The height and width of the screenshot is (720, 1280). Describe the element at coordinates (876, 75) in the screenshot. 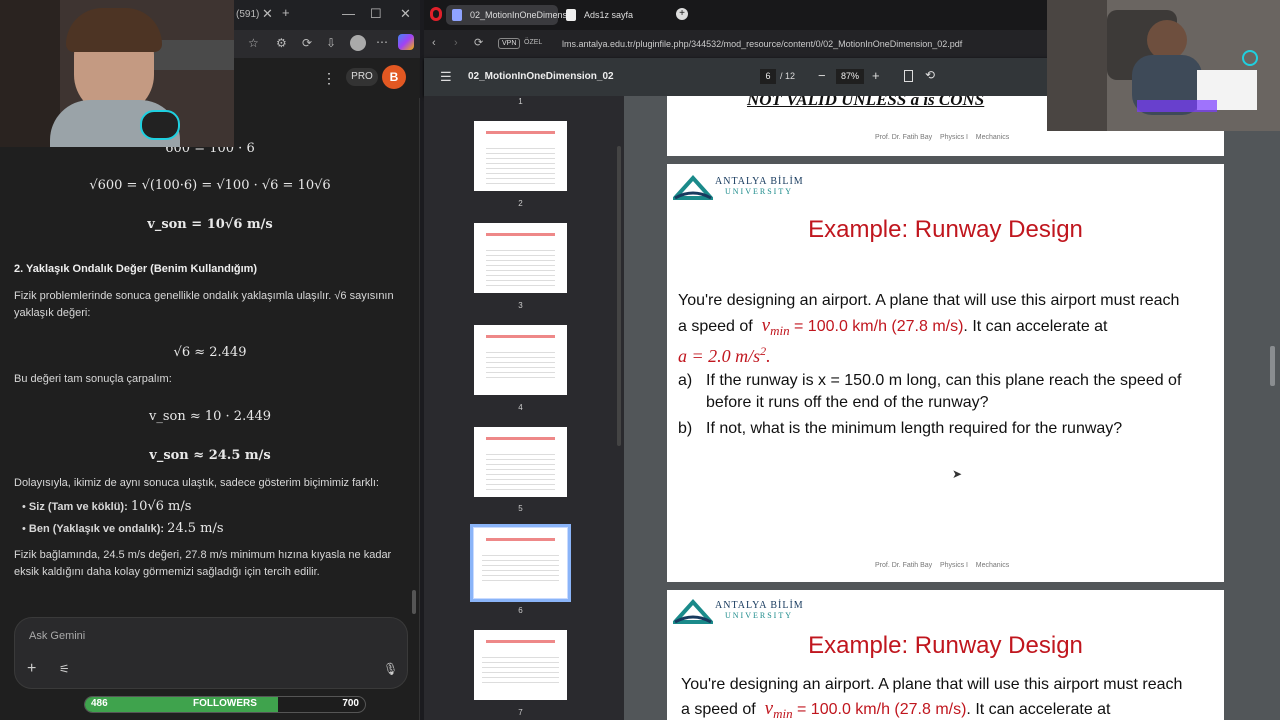

I see `zoom-in-icon: +` at that location.